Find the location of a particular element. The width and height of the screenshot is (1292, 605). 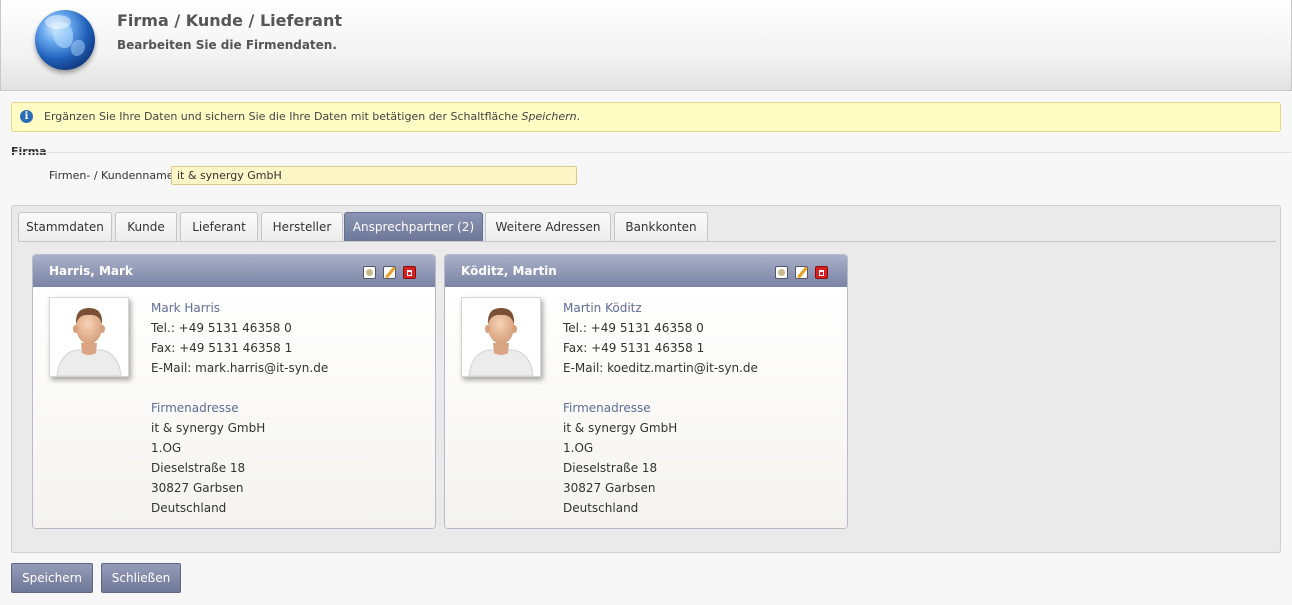

contact-email: E-Mail: koeditz.martin@it-syn.de is located at coordinates (660, 368).